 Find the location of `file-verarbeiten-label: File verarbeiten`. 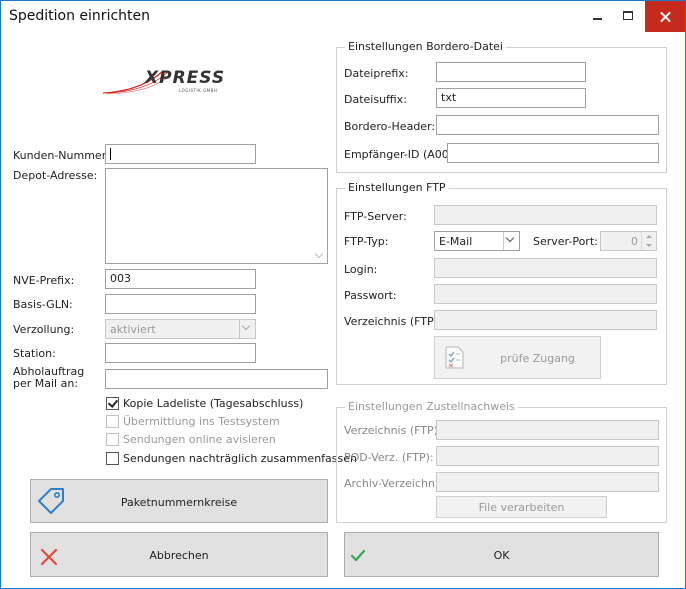

file-verarbeiten-label: File verarbeiten is located at coordinates (521, 507).